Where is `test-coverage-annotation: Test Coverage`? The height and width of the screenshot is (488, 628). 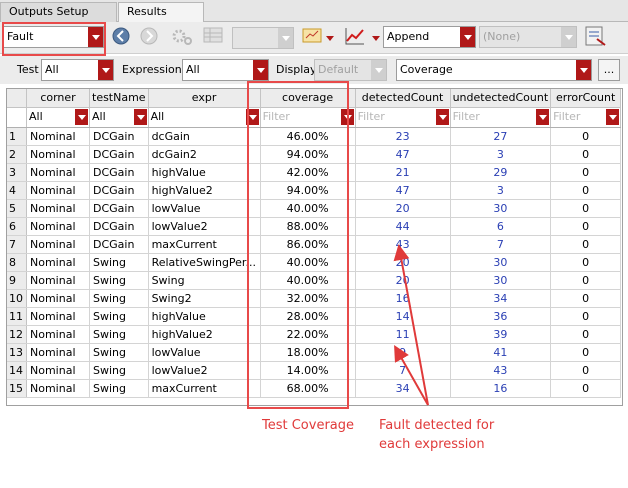
test-coverage-annotation: Test Coverage is located at coordinates (308, 425).